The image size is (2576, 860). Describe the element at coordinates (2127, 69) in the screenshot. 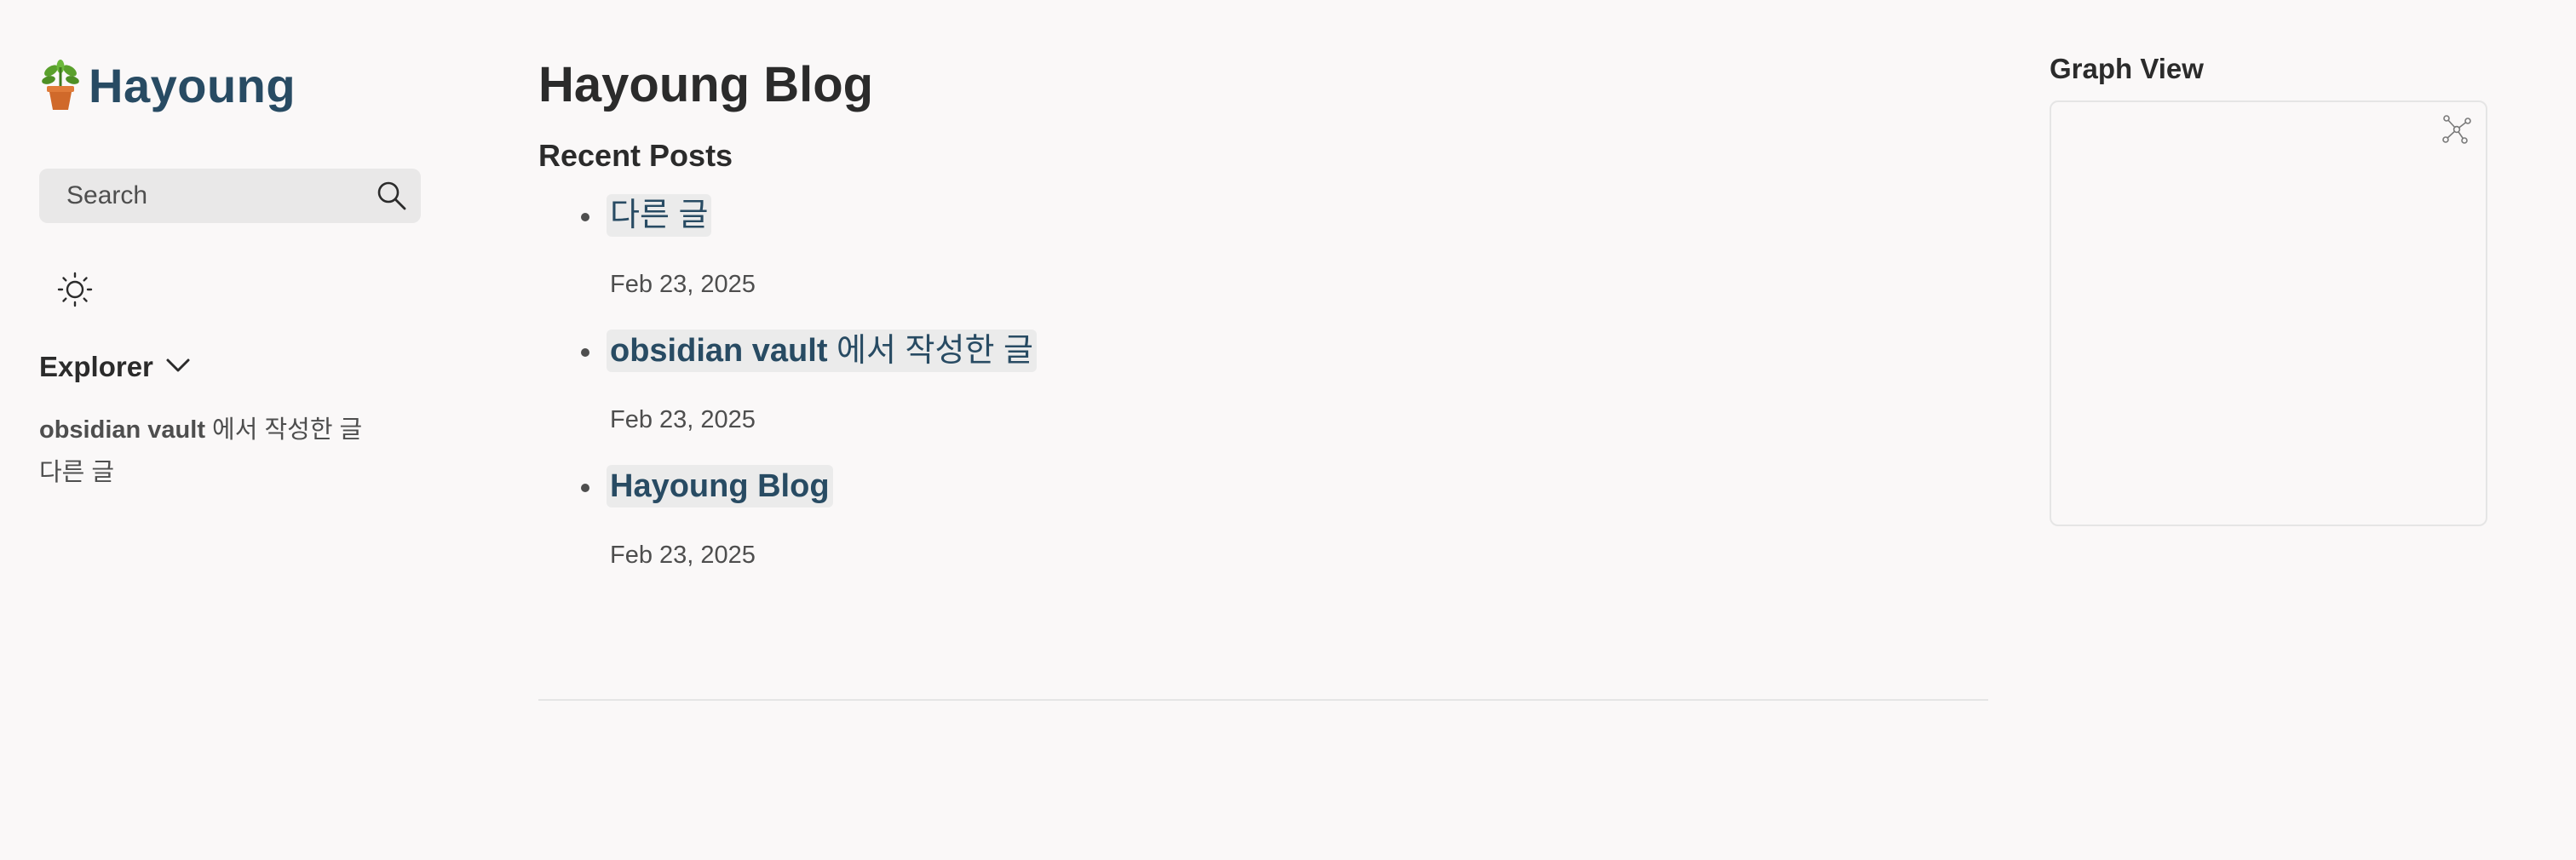

I see `graph-view-title: Graph View` at that location.